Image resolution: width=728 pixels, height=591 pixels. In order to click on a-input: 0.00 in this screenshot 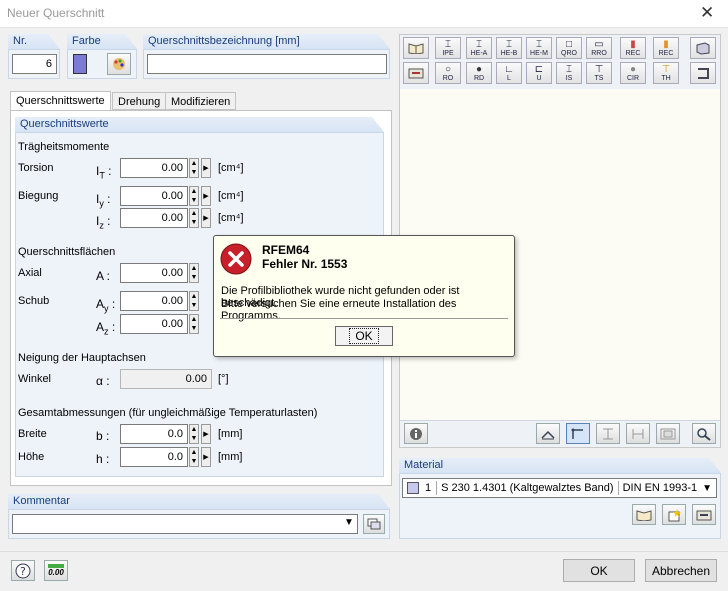, I will do `click(154, 273)`.